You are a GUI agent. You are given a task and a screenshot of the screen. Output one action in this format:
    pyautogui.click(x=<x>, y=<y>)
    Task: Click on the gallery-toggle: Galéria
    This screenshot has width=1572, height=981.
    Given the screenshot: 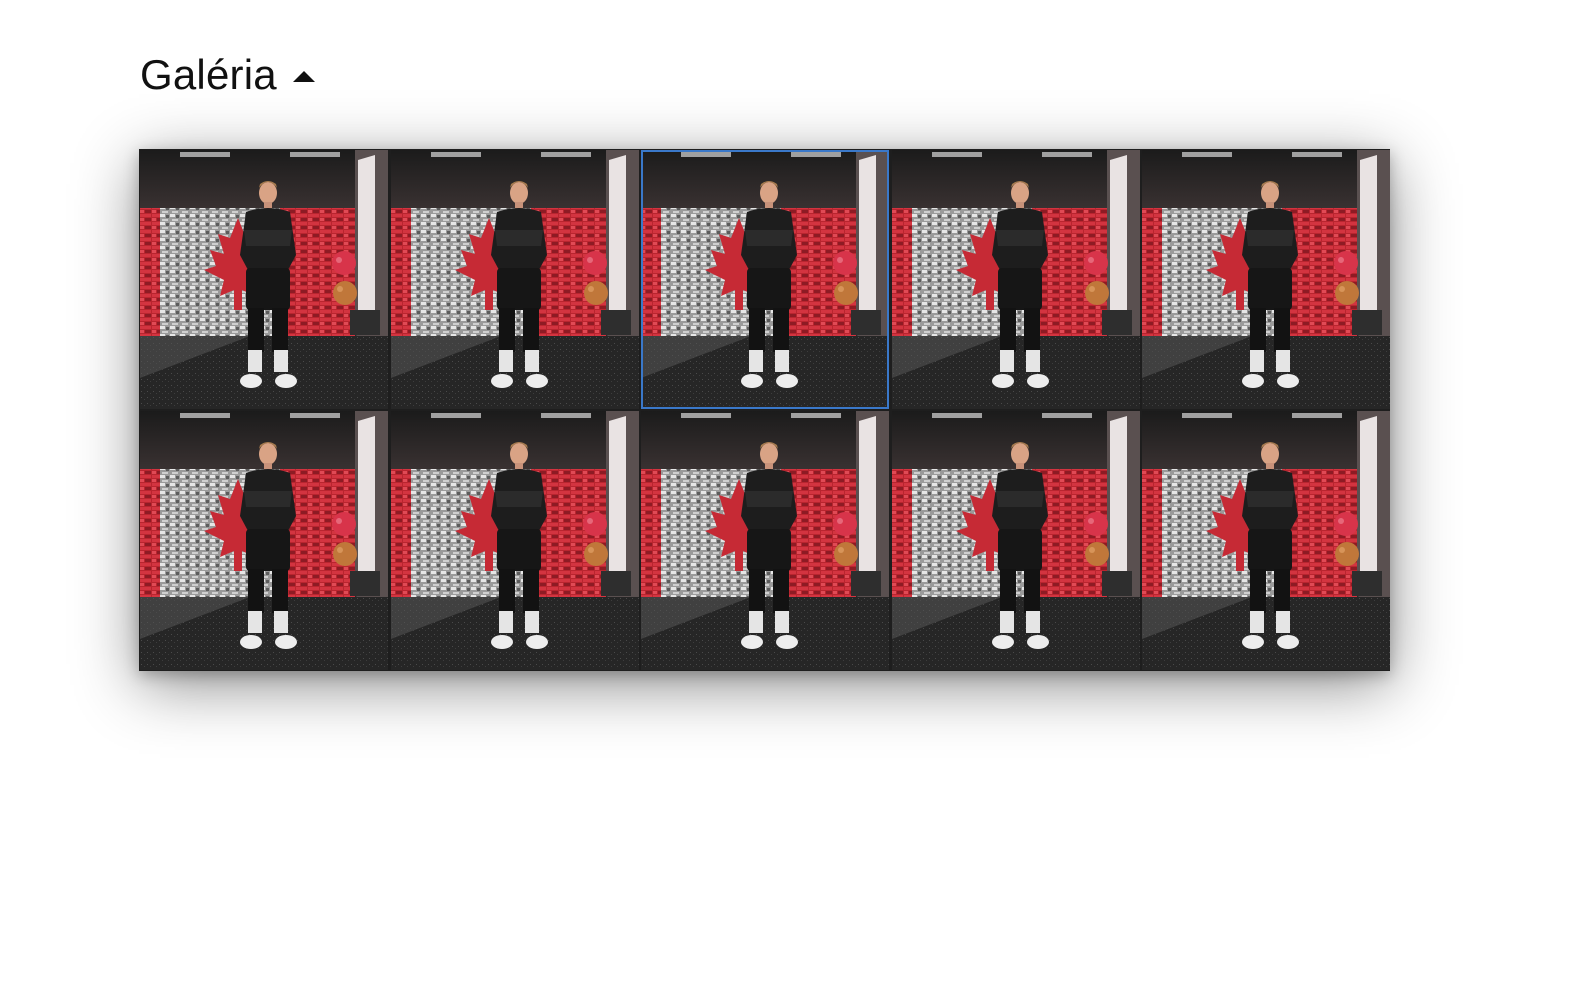 What is the action you would take?
    pyautogui.click(x=227, y=75)
    